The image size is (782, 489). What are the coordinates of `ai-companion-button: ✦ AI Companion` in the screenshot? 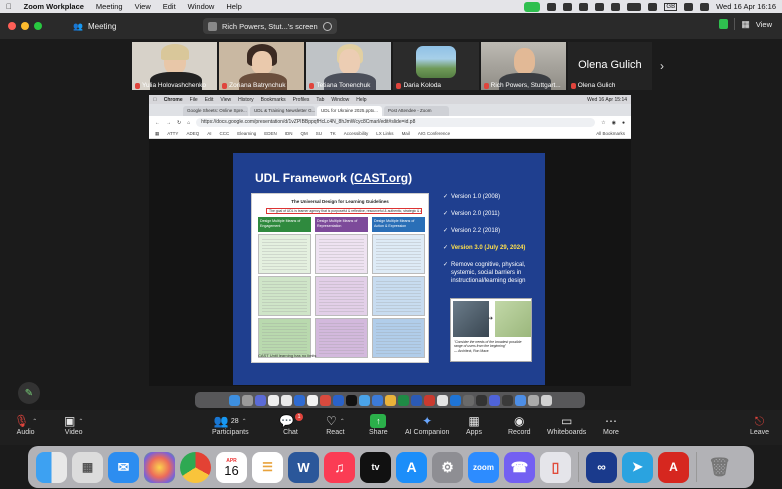 It's located at (427, 424).